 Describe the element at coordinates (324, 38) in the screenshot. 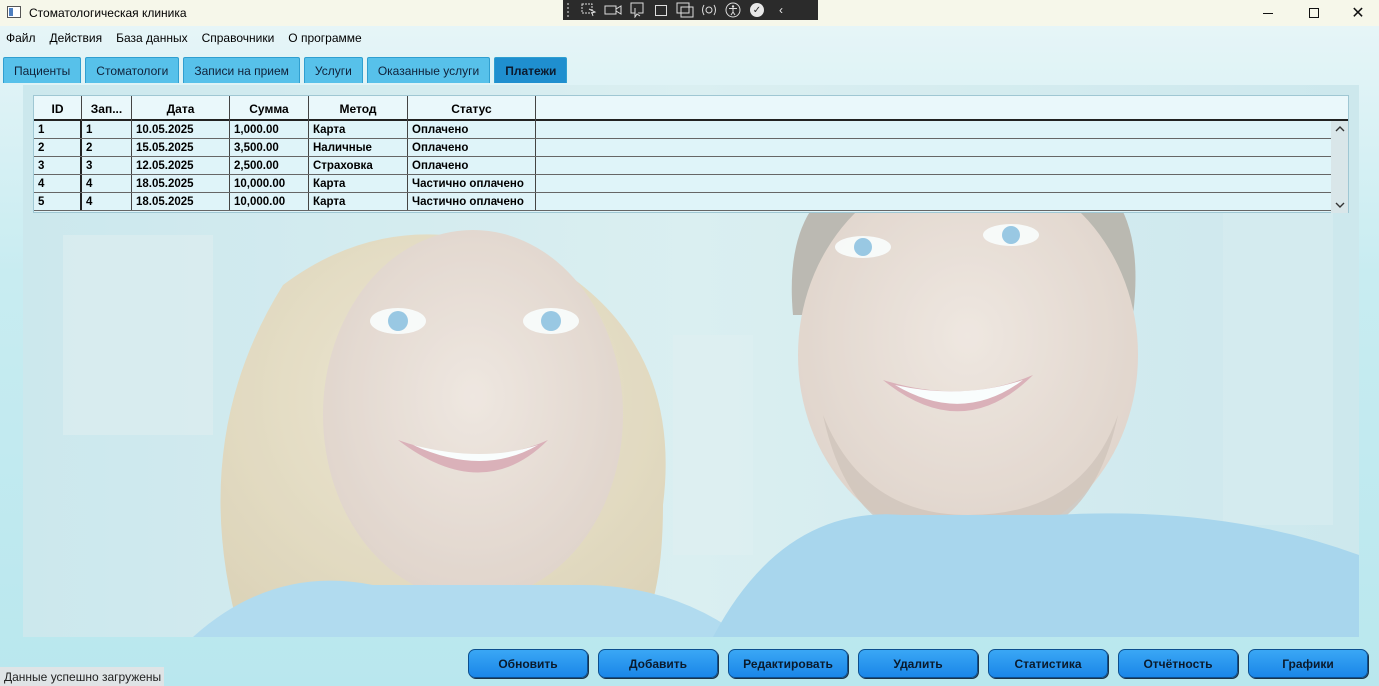

I see `menu-about: О программе` at that location.